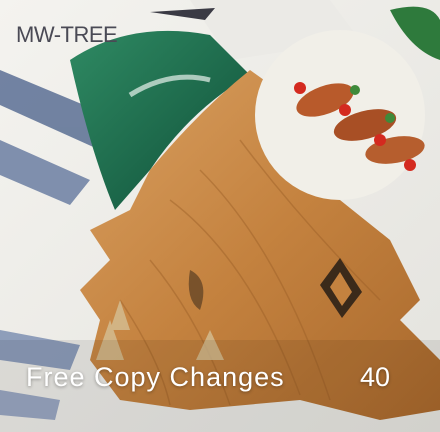 The image size is (440, 432). Describe the element at coordinates (67, 34) in the screenshot. I see `product-sku-label: MW-TREE` at that location.